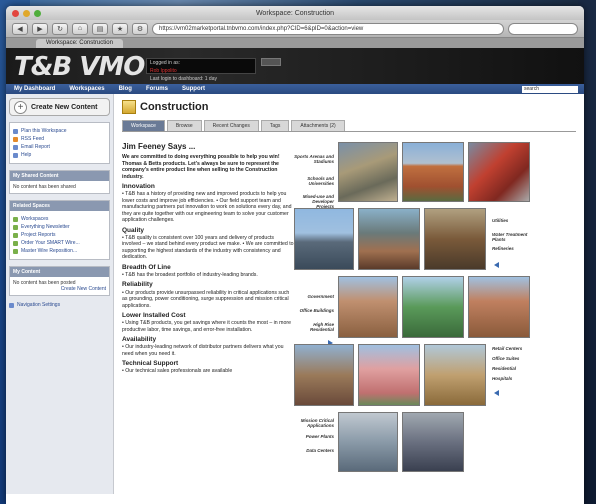 This screenshot has width=596, height=504. I want to click on stadium-photo, so click(368, 172).